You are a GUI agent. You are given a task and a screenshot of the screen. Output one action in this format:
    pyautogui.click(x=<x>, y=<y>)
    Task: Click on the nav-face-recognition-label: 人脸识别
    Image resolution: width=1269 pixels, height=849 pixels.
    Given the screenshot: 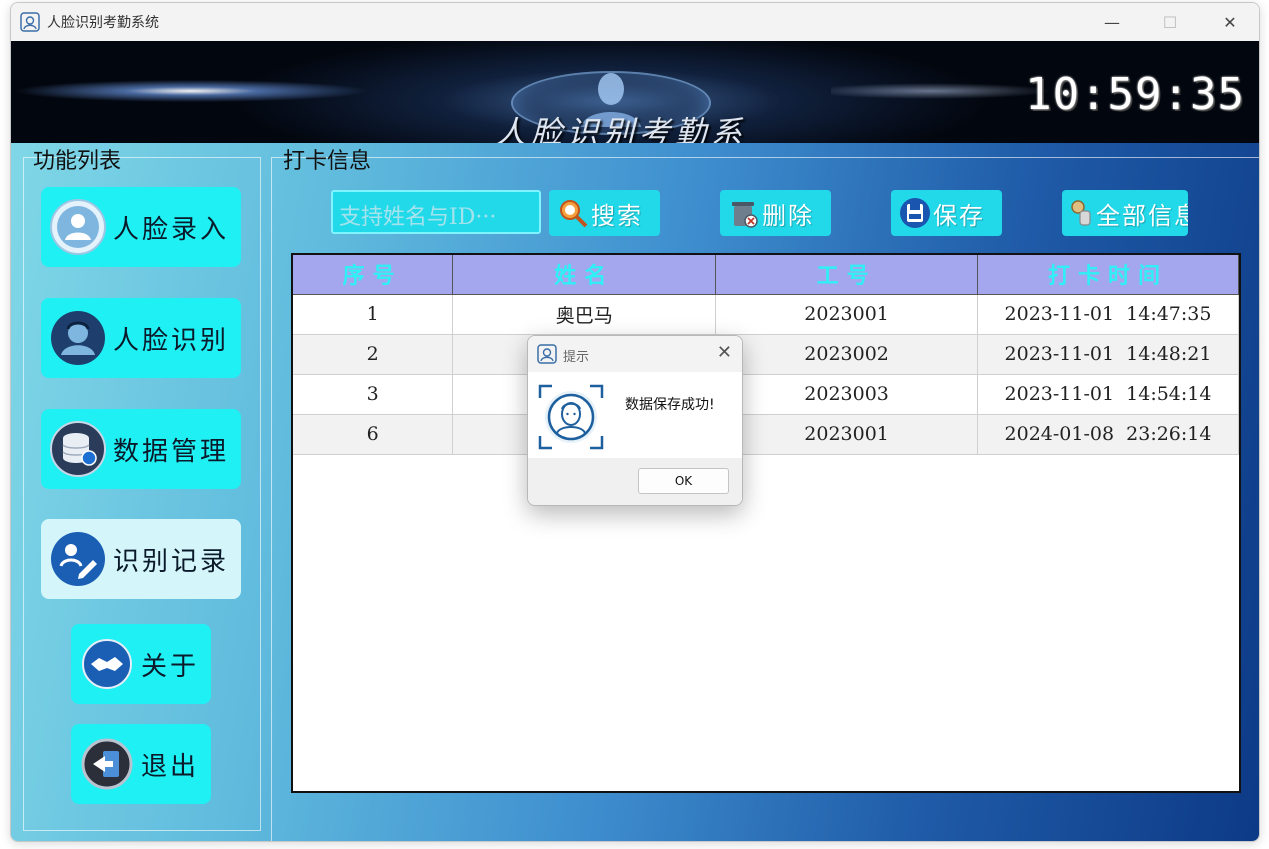 What is the action you would take?
    pyautogui.click(x=171, y=340)
    